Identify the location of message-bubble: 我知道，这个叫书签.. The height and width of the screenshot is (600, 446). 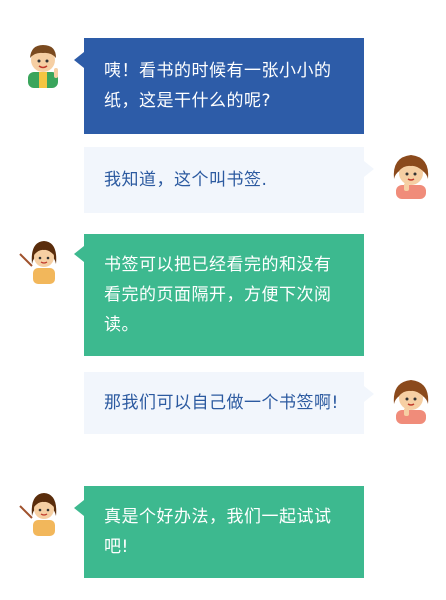
(229, 180).